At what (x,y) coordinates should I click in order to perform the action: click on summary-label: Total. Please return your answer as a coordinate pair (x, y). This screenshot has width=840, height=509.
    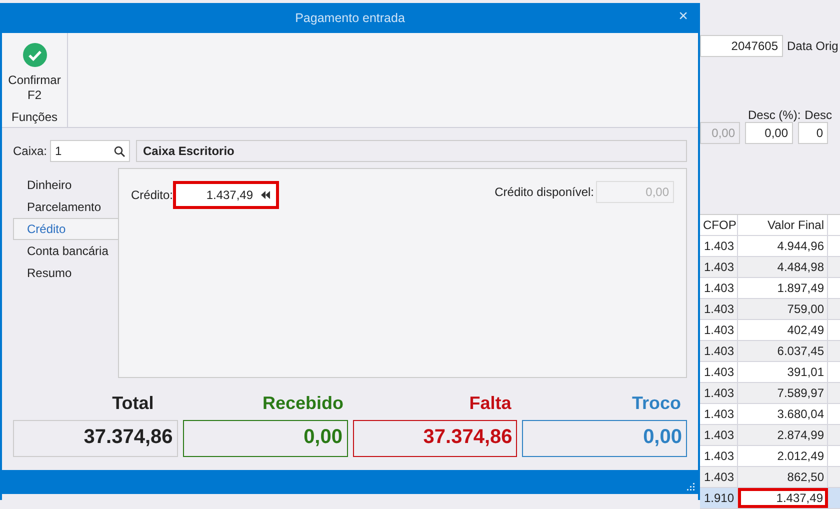
    Looking at the image, I should click on (133, 403).